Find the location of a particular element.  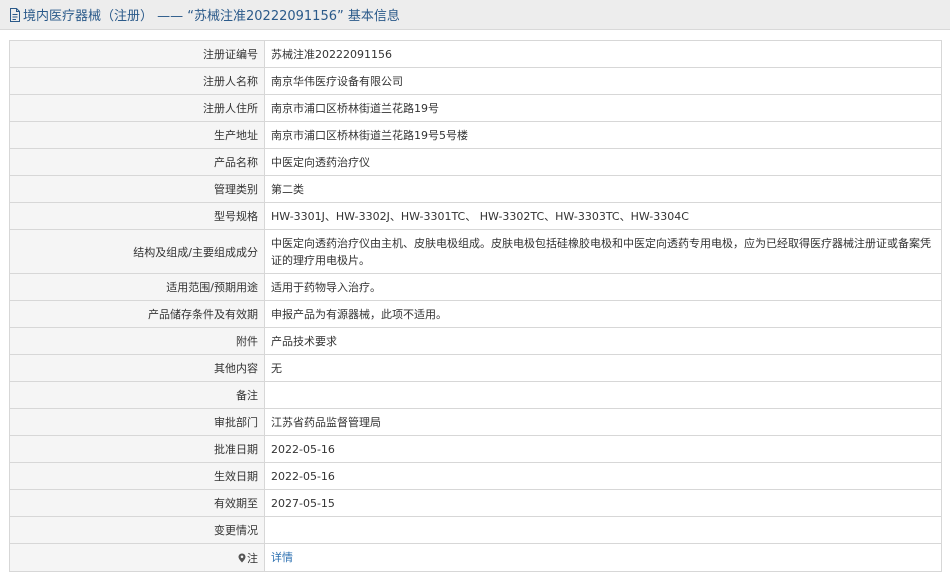

row-label: 审批部门 is located at coordinates (137, 422).